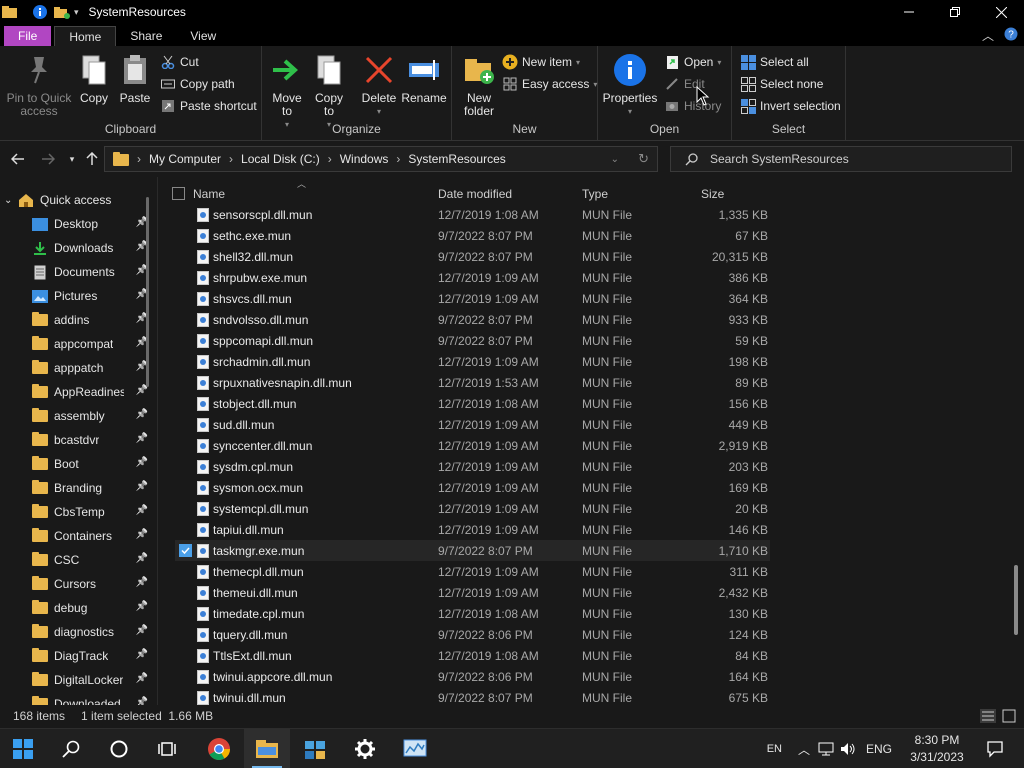 The image size is (1024, 768). I want to click on volume-icon, so click(848, 749).